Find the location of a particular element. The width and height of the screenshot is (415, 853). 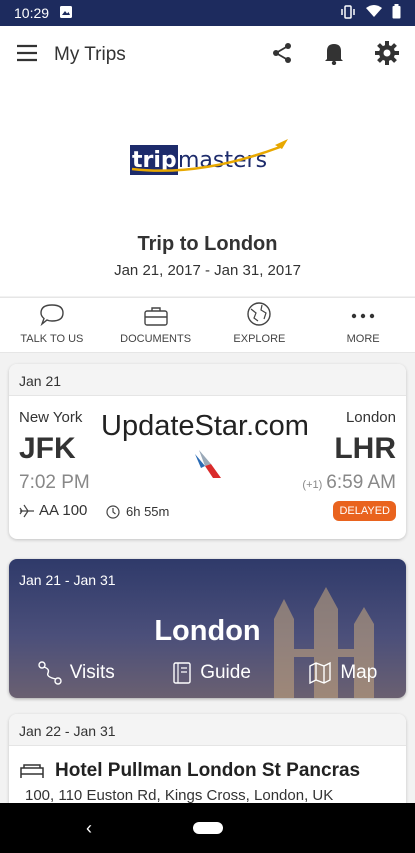

back-icon: ‹ is located at coordinates (89, 828).